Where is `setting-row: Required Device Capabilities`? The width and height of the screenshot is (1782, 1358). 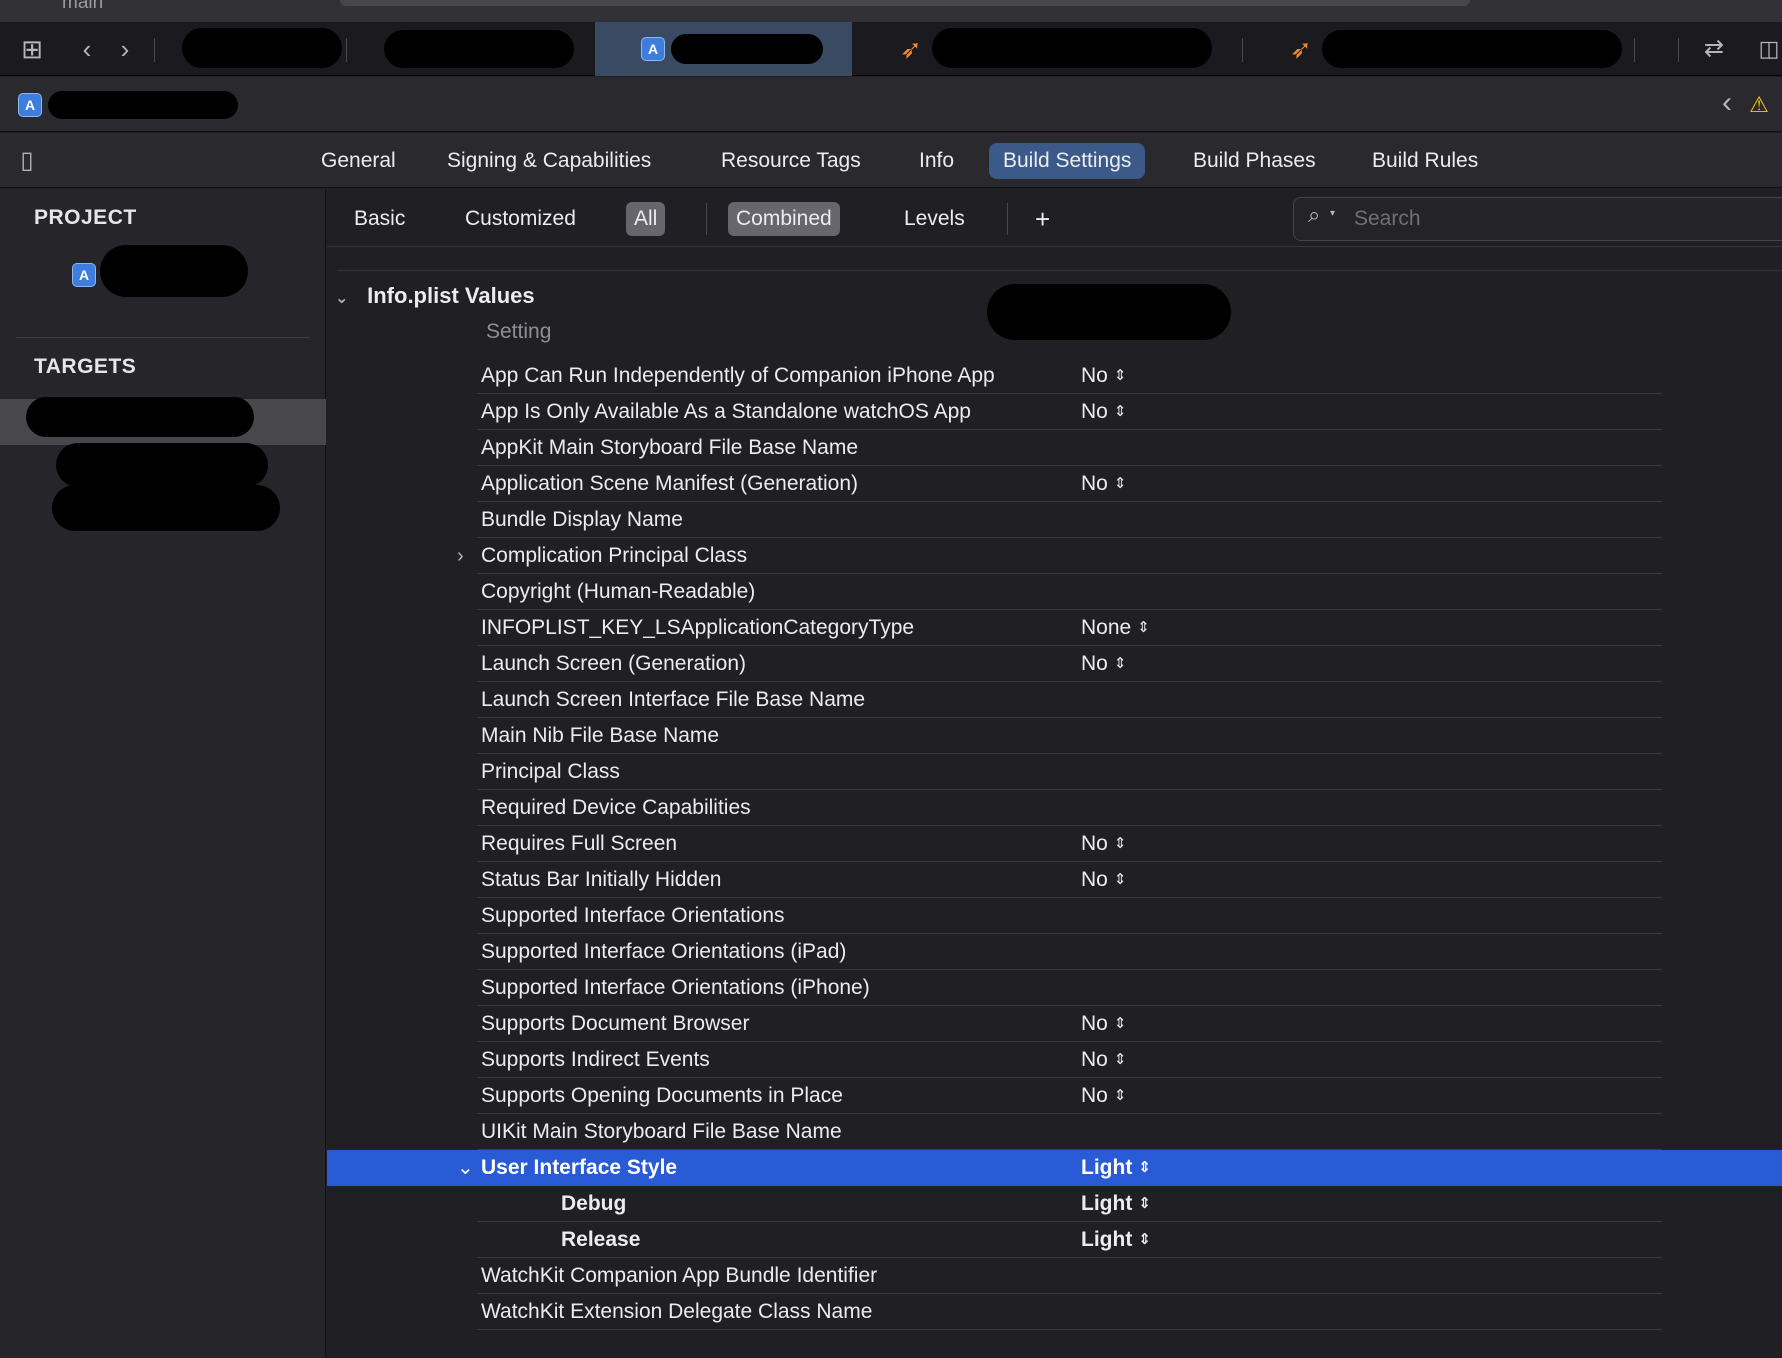 setting-row: Required Device Capabilities is located at coordinates (1054, 808).